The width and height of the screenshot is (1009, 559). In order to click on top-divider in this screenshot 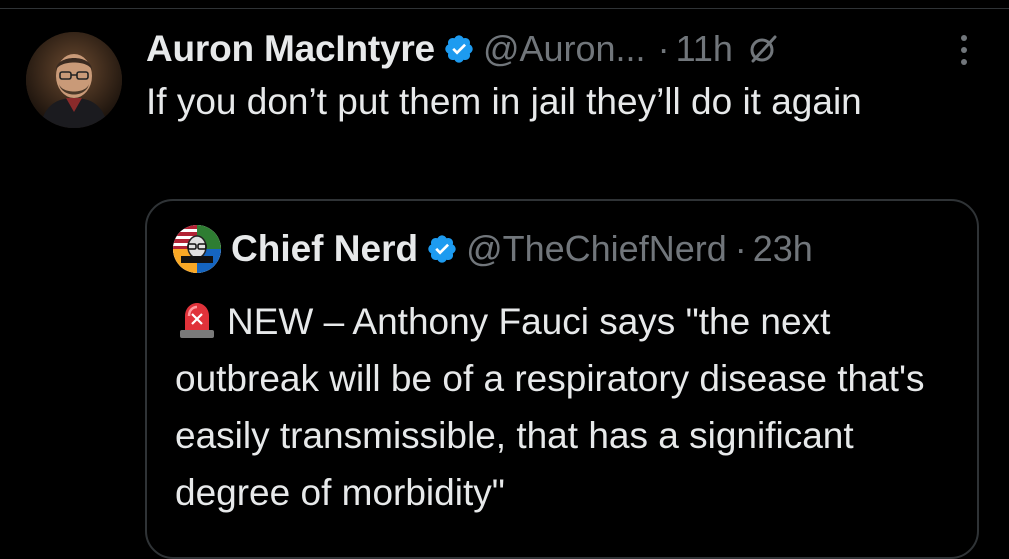, I will do `click(504, 8)`.